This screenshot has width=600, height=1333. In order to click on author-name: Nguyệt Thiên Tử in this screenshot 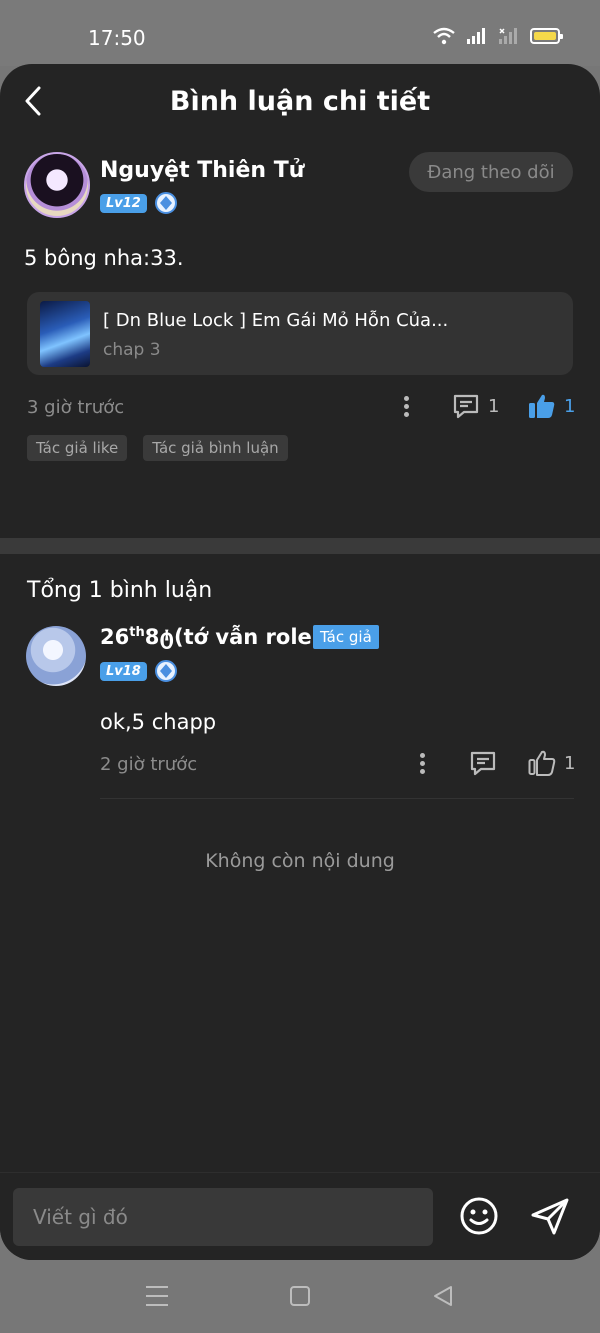, I will do `click(202, 170)`.